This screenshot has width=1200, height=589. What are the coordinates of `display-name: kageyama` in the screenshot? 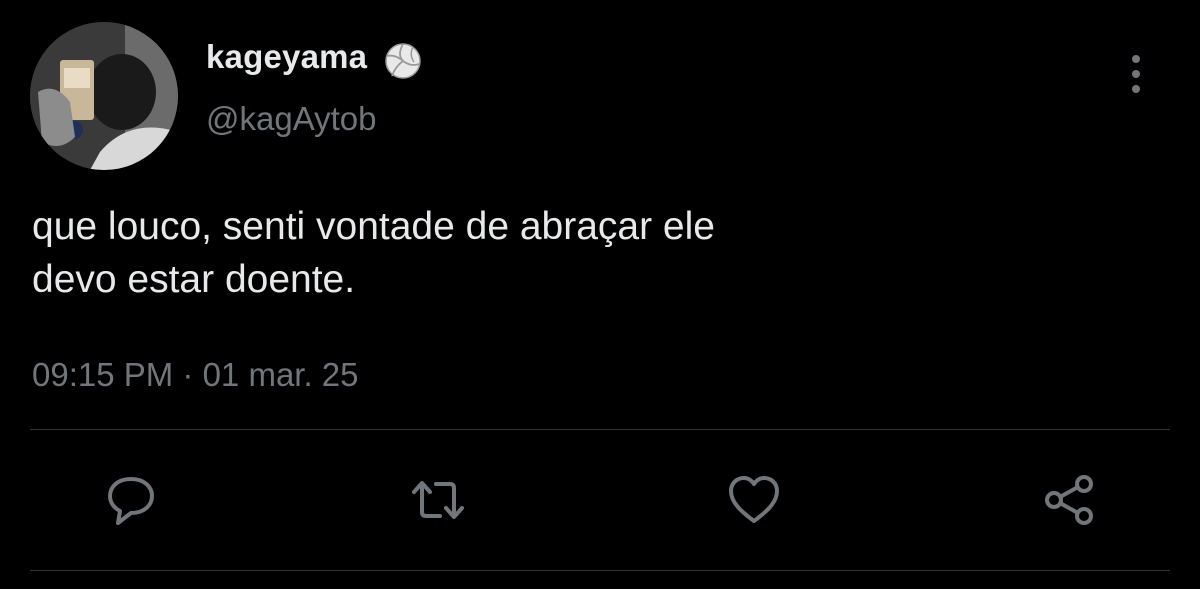 It's located at (286, 57).